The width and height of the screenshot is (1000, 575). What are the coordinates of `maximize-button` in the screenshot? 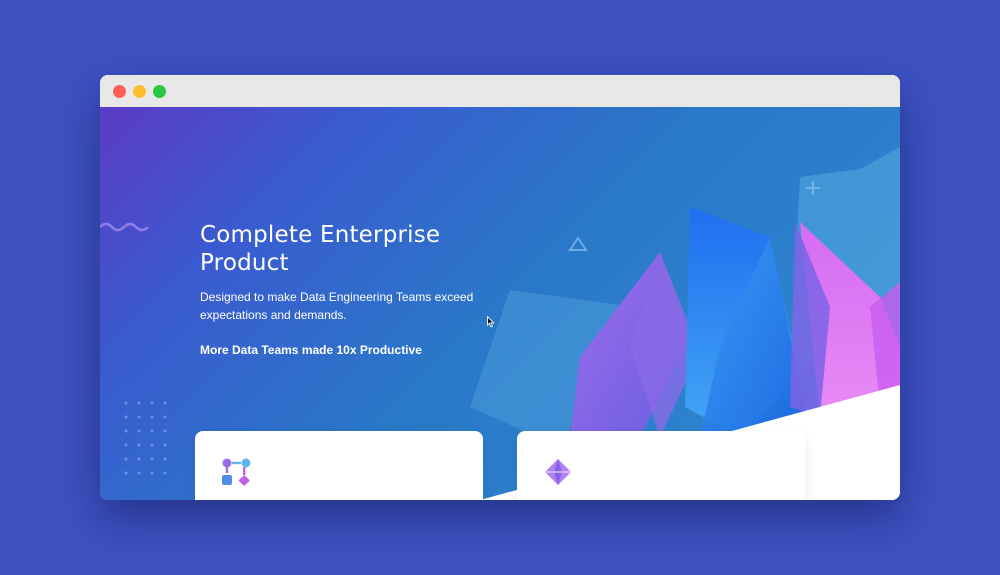 It's located at (159, 91).